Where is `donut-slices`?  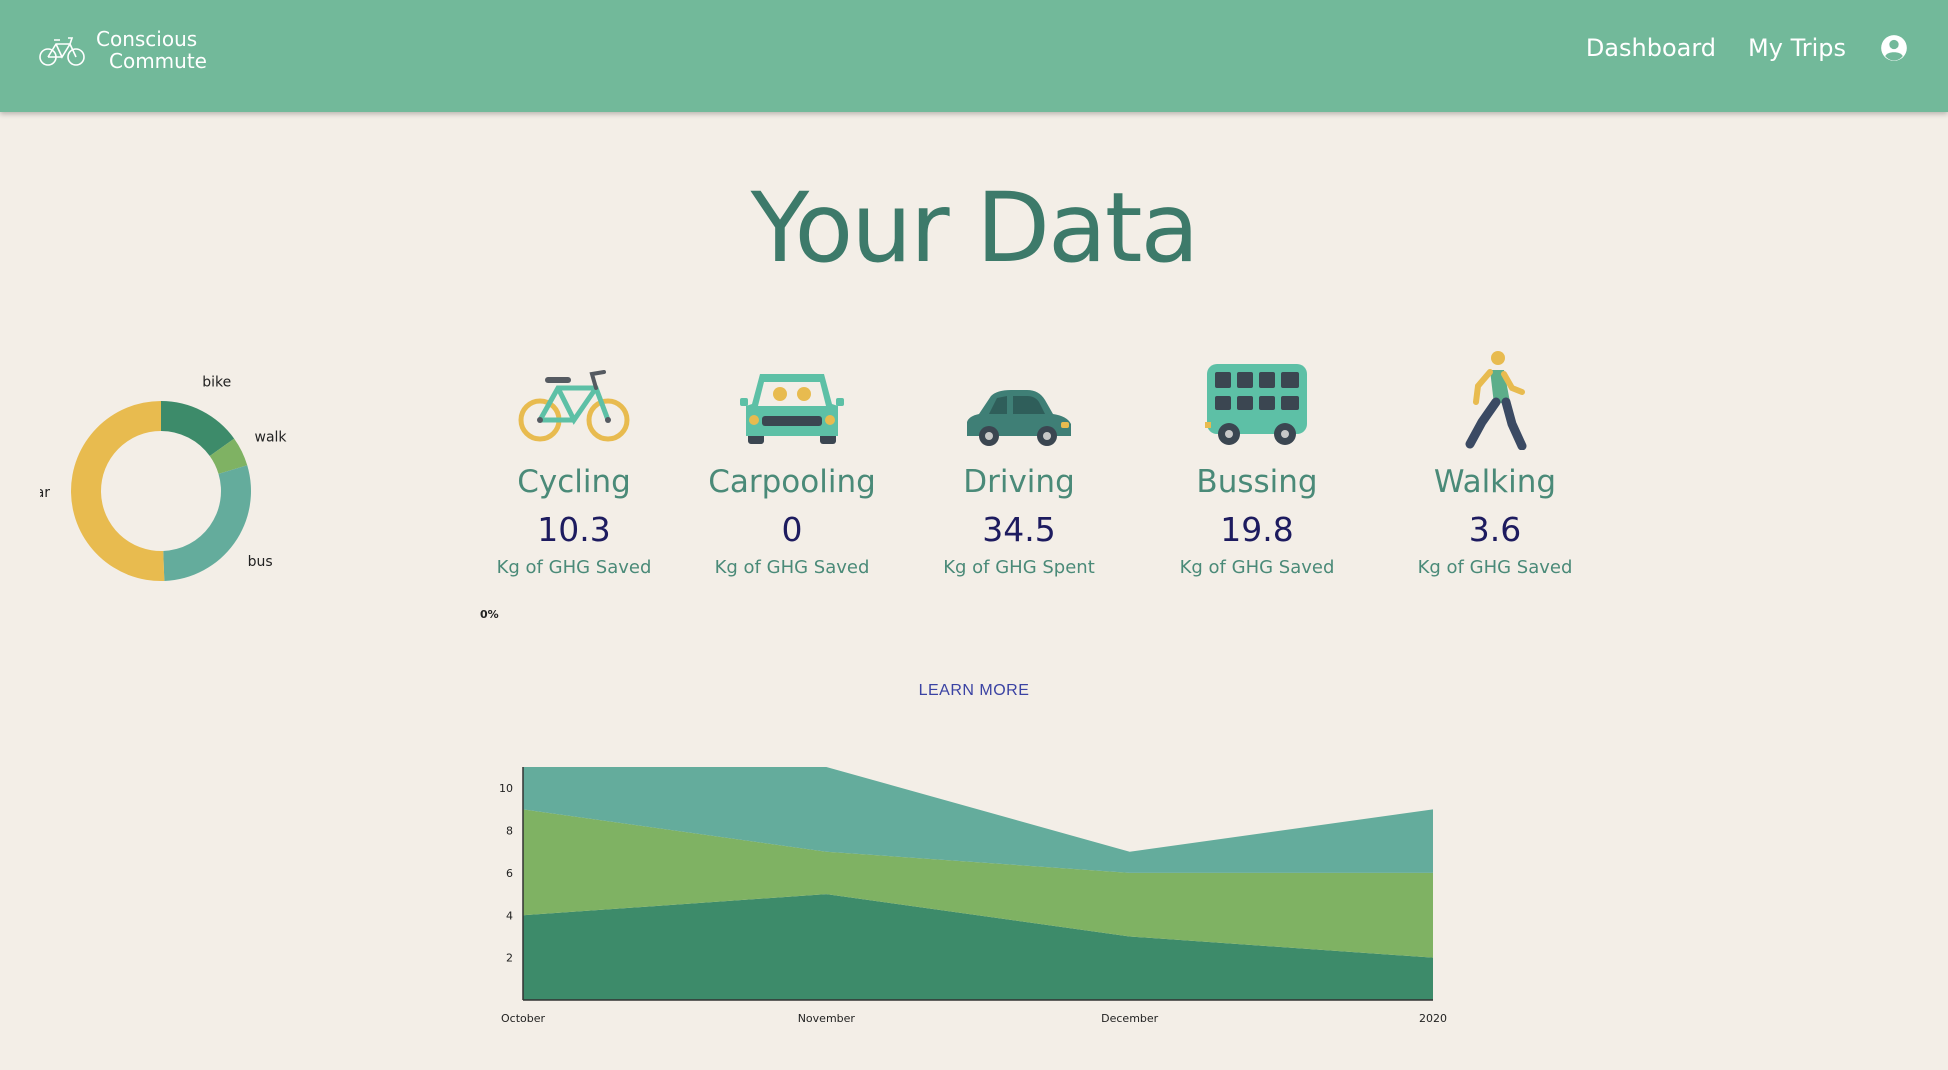 donut-slices is located at coordinates (160, 491).